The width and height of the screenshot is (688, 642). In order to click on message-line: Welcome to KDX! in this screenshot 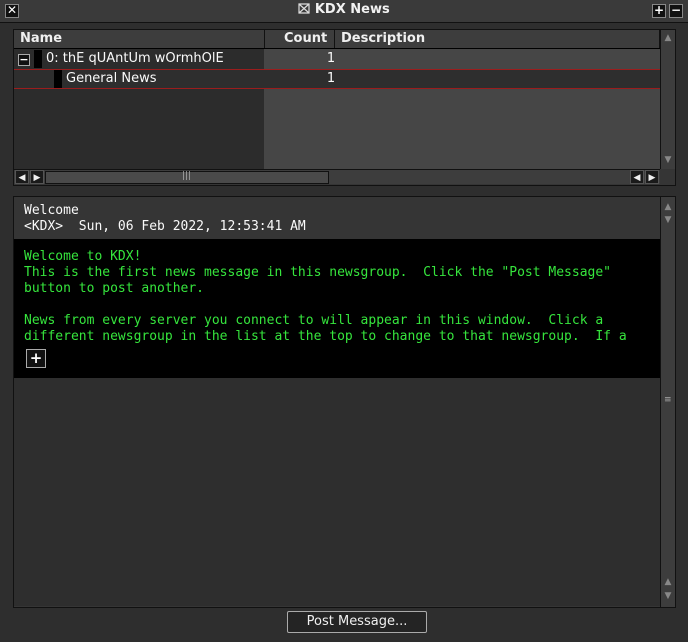, I will do `click(83, 256)`.